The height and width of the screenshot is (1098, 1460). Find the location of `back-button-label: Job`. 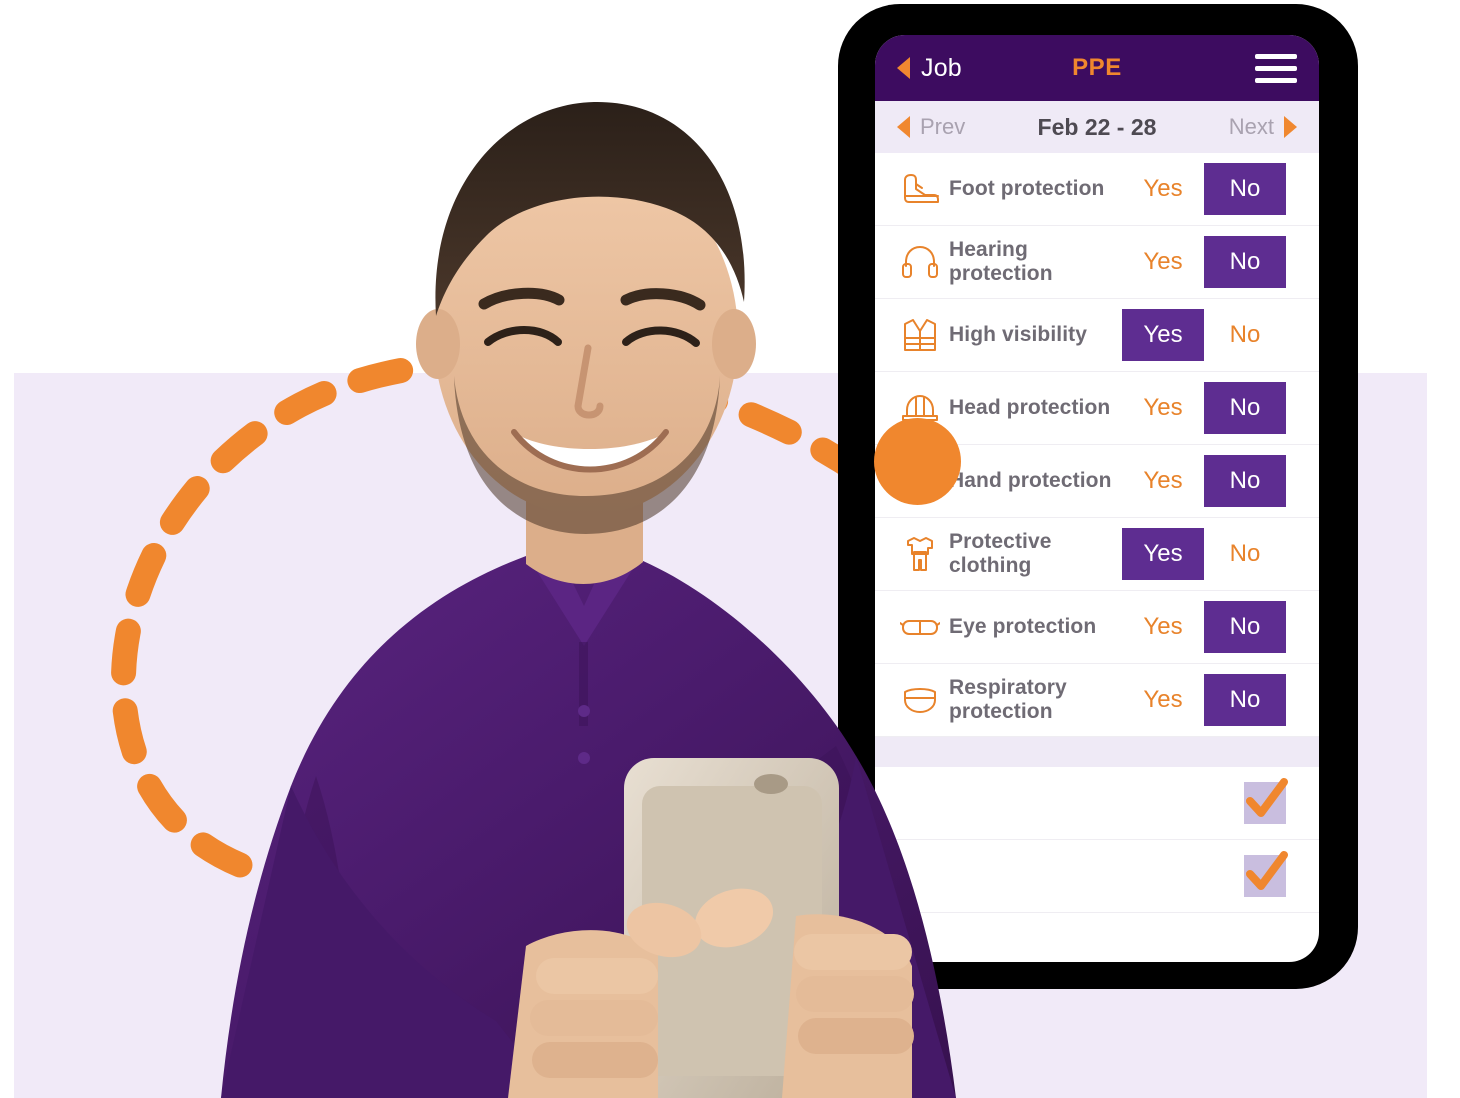

back-button-label: Job is located at coordinates (941, 67).